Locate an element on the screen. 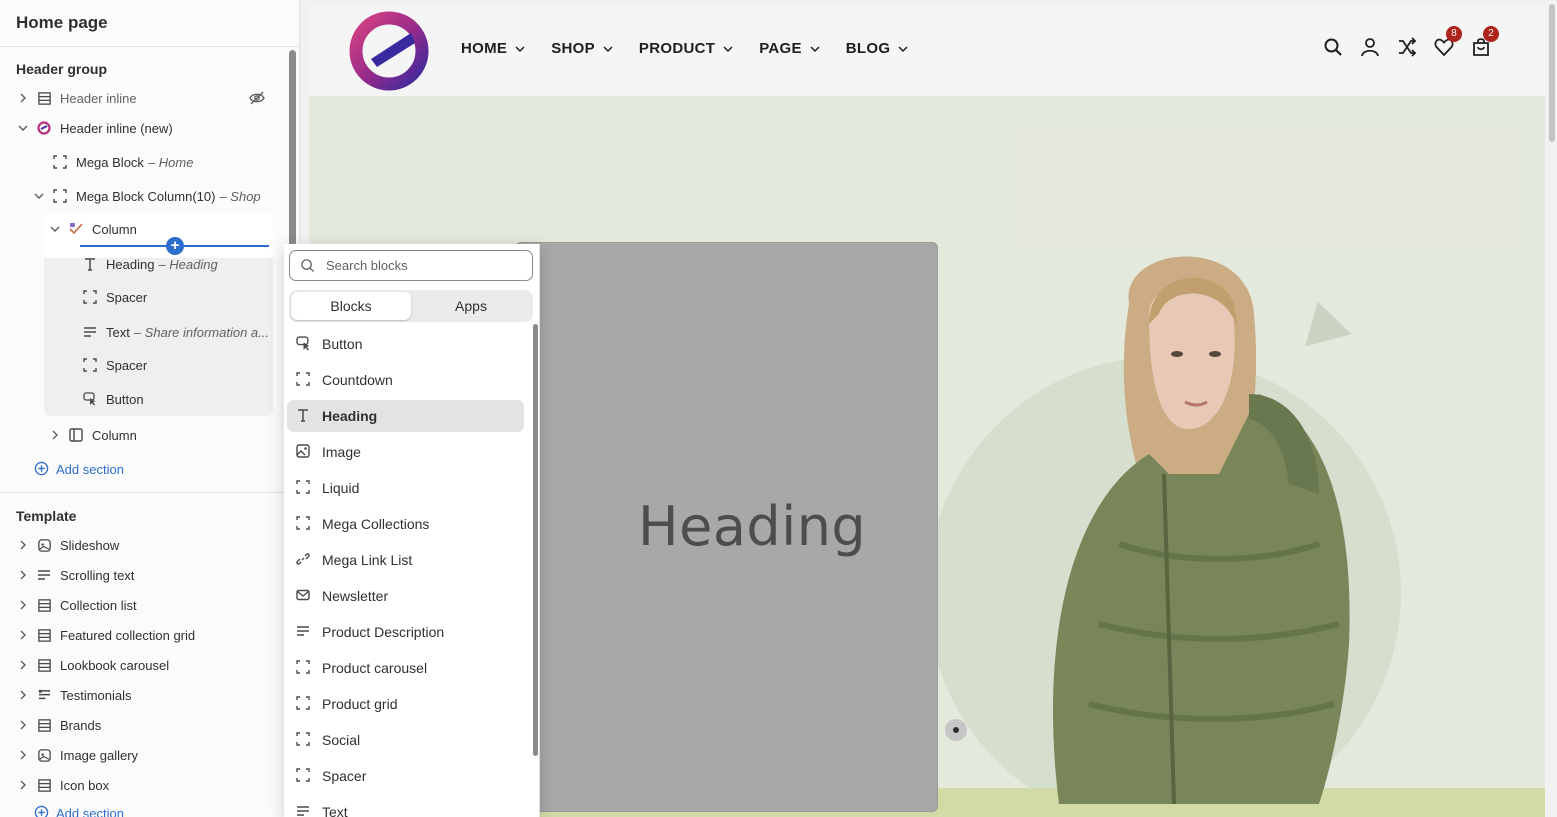  tree-item-heading: Heading – Heading is located at coordinates (150, 264).